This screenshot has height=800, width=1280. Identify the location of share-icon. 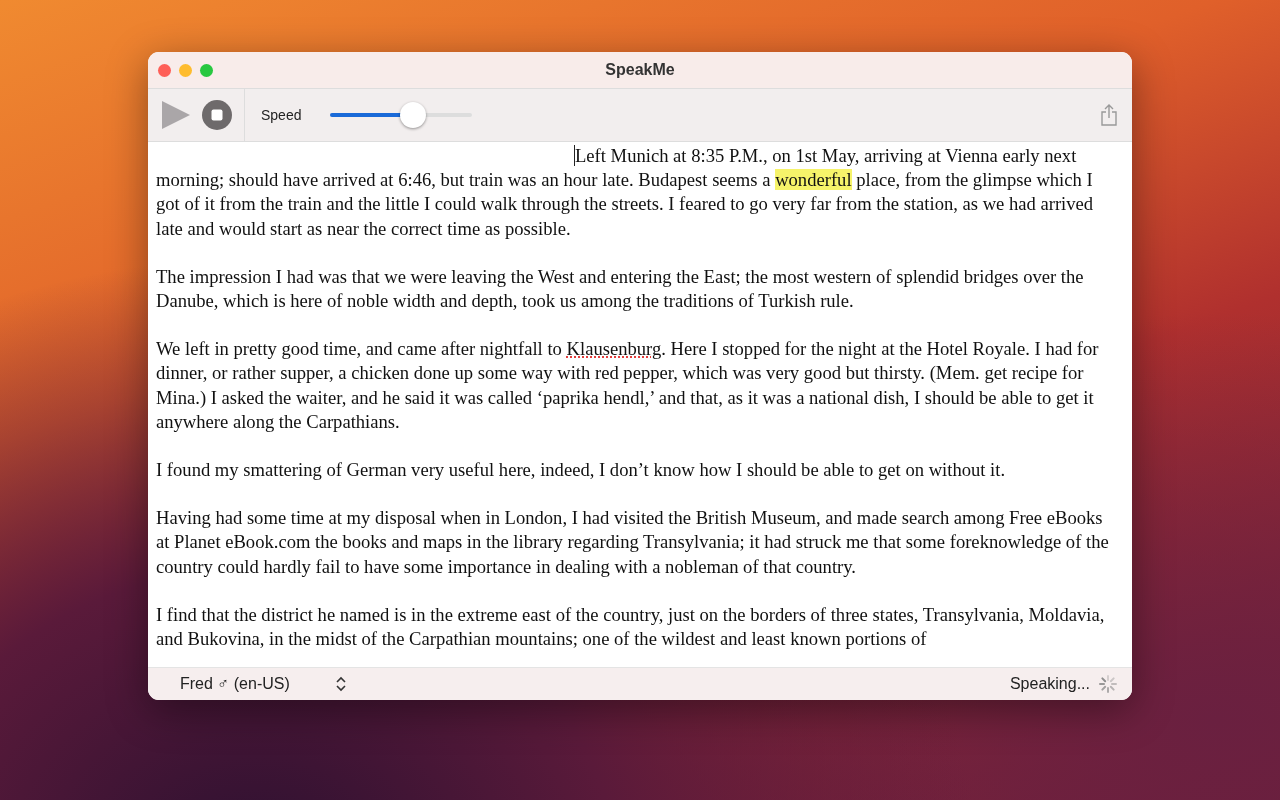
(1109, 115).